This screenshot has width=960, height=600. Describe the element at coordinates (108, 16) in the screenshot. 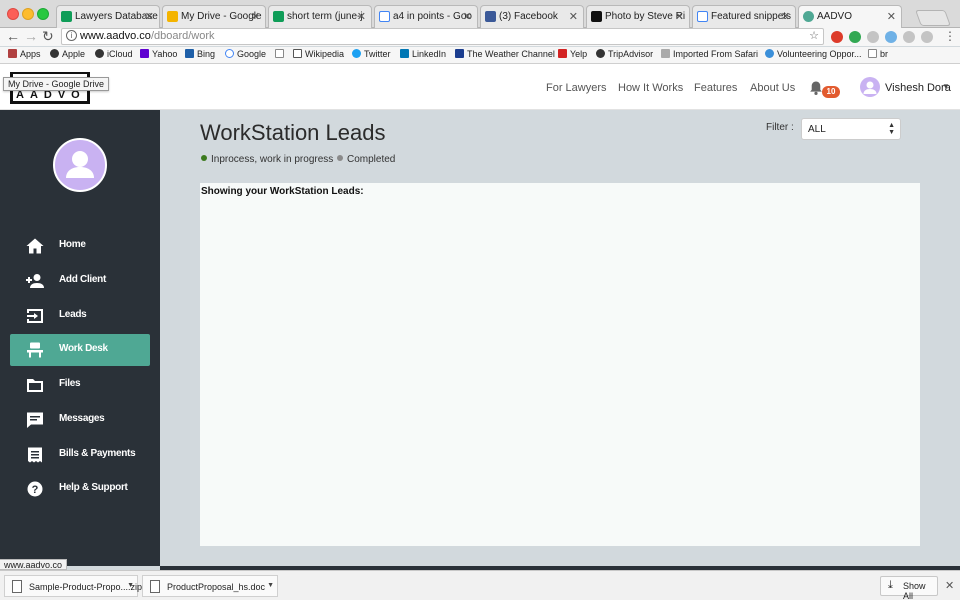

I see `browser-tab: Lawyers Database ✕` at that location.